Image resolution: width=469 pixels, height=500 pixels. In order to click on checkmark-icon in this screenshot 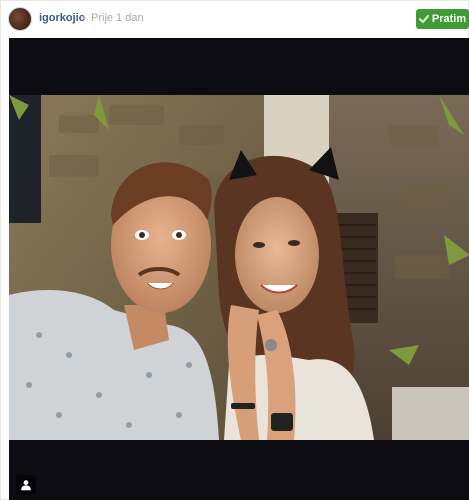, I will do `click(423, 19)`.